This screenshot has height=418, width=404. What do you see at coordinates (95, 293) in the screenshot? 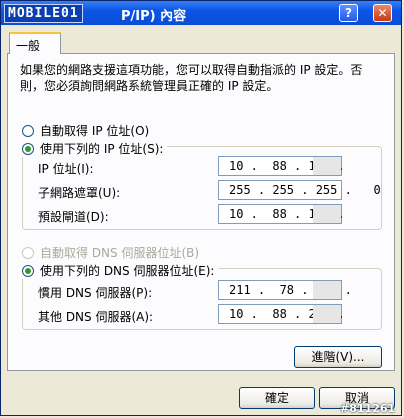
I see `preferred-dns-label: 慣用 DNS 伺服器(P):` at bounding box center [95, 293].